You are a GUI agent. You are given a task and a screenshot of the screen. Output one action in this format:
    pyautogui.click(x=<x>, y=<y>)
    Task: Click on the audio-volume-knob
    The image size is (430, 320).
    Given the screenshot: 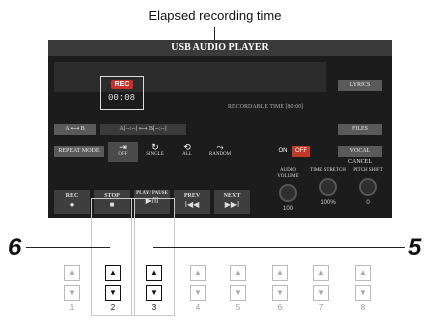 What is the action you would take?
    pyautogui.click(x=288, y=193)
    